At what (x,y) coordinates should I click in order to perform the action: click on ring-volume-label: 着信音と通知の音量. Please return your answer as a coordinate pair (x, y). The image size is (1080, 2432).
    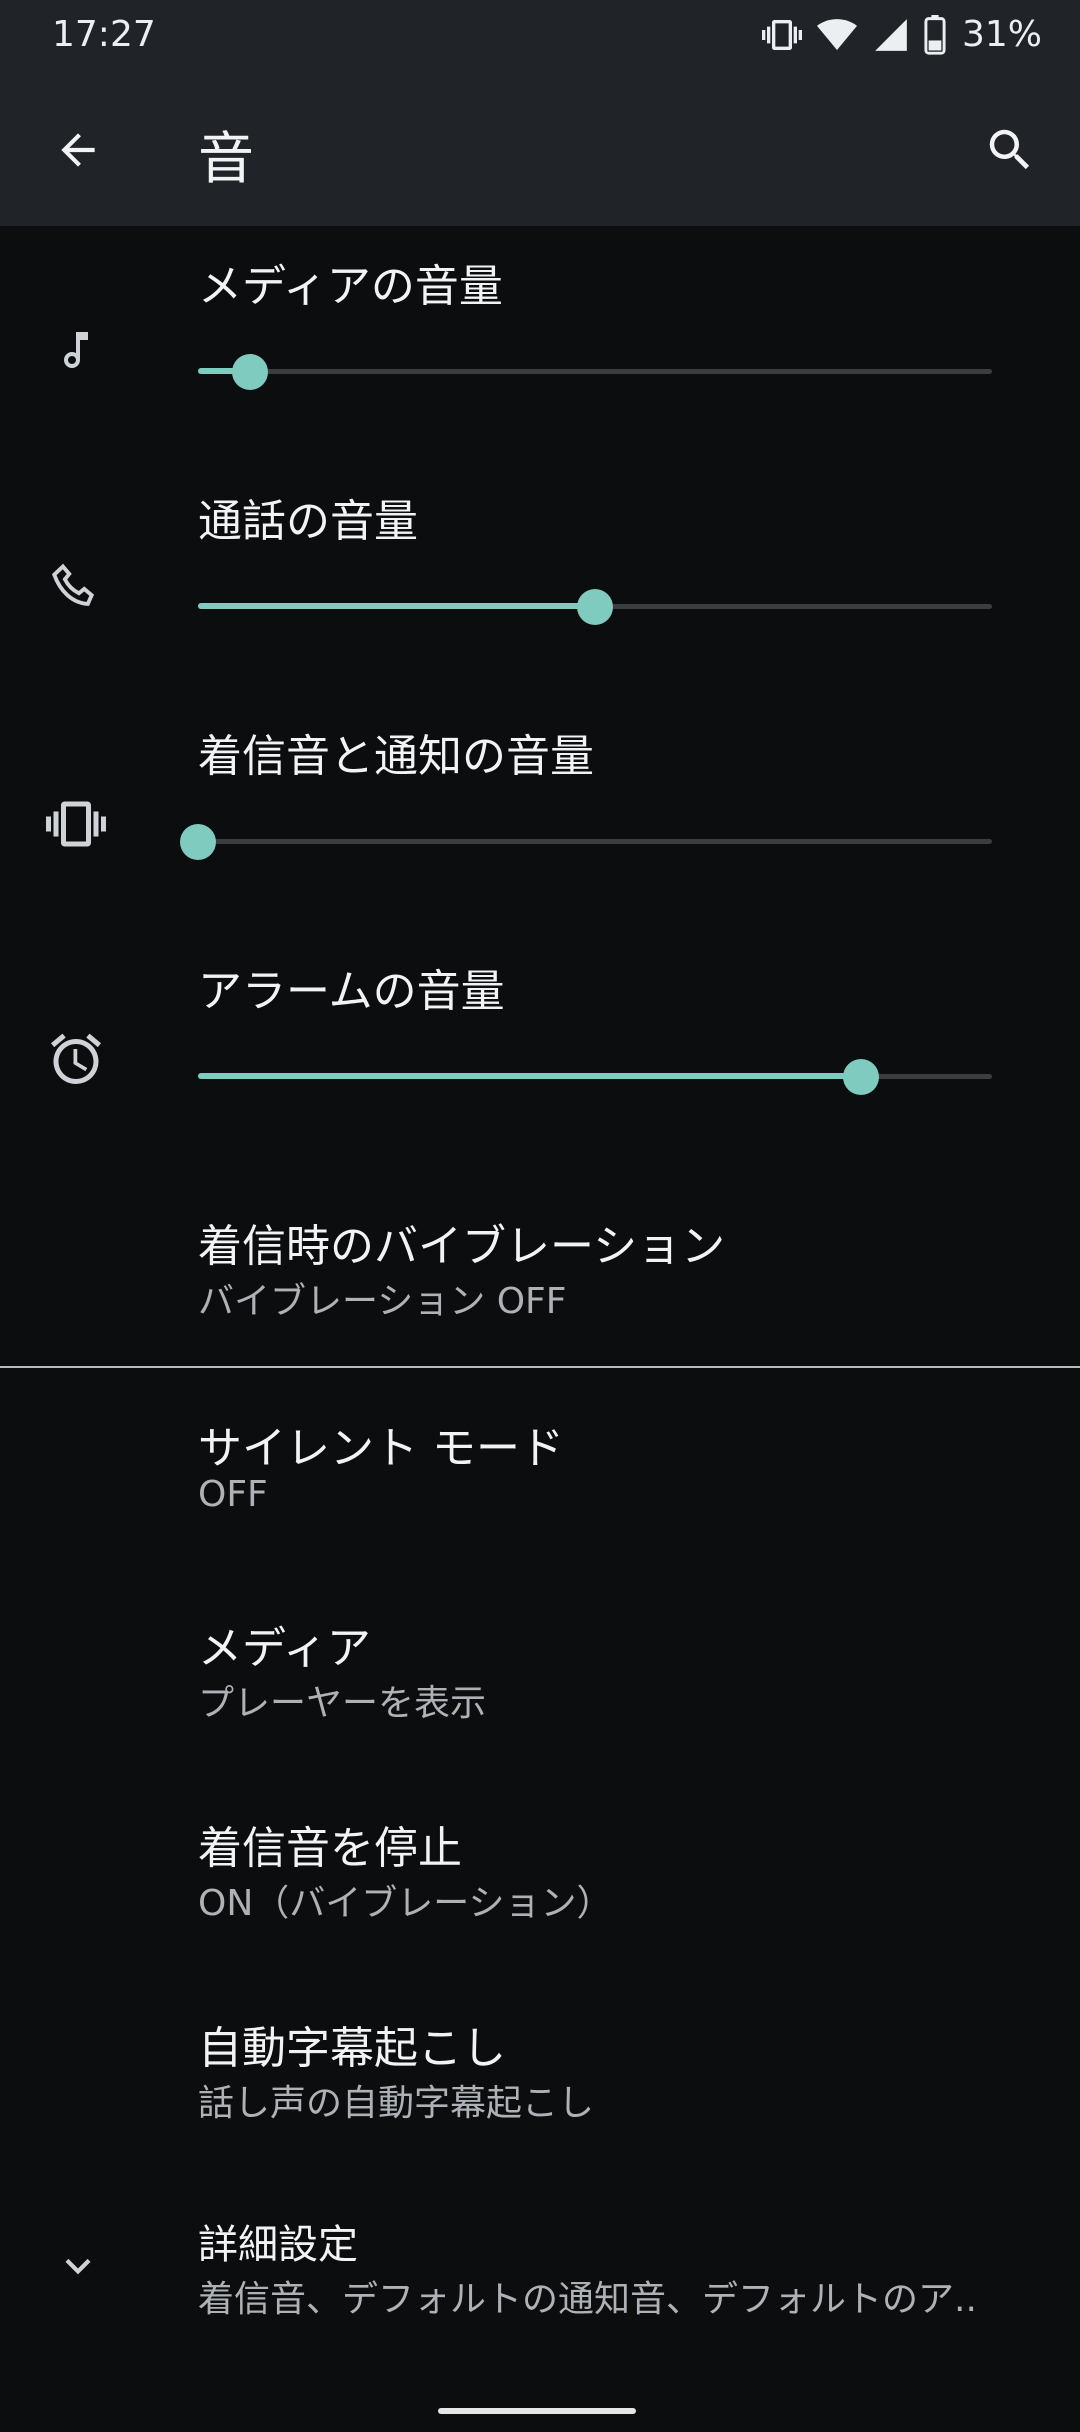
    Looking at the image, I should click on (396, 756).